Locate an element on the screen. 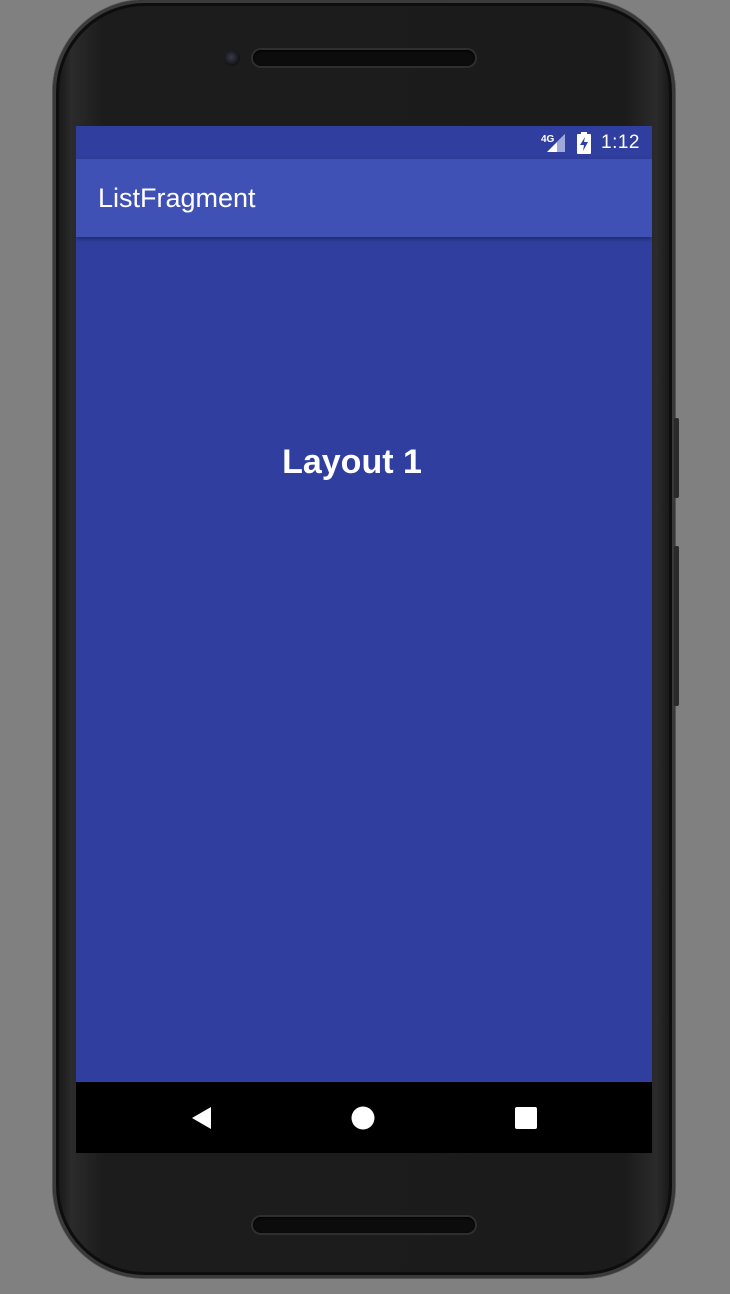  app-bar-title: ListFragment is located at coordinates (177, 198).